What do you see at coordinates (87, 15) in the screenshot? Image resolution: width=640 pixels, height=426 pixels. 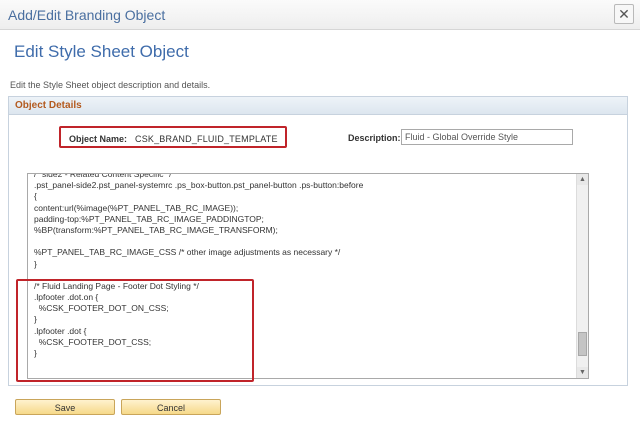 I see `window-title: Add/Edit Branding Object` at bounding box center [87, 15].